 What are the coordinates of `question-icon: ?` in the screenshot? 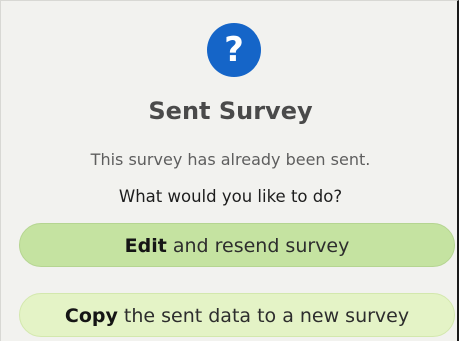 It's located at (234, 50).